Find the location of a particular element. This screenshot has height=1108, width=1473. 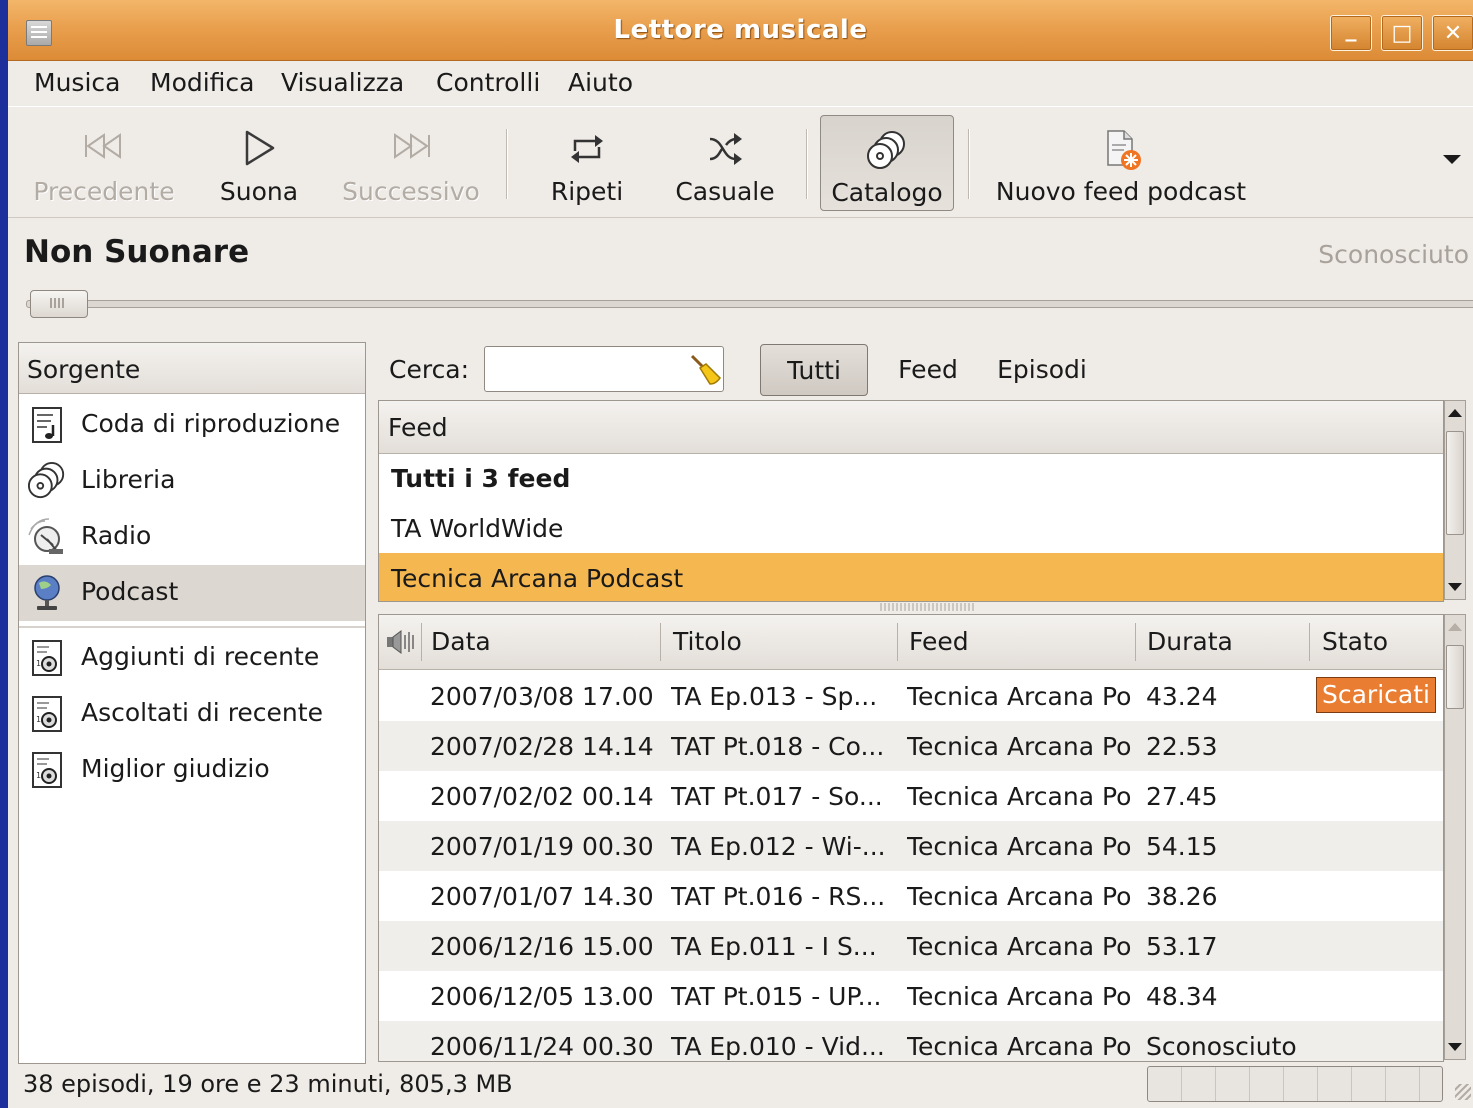

source-list-header: Sorgente is located at coordinates (192, 368).